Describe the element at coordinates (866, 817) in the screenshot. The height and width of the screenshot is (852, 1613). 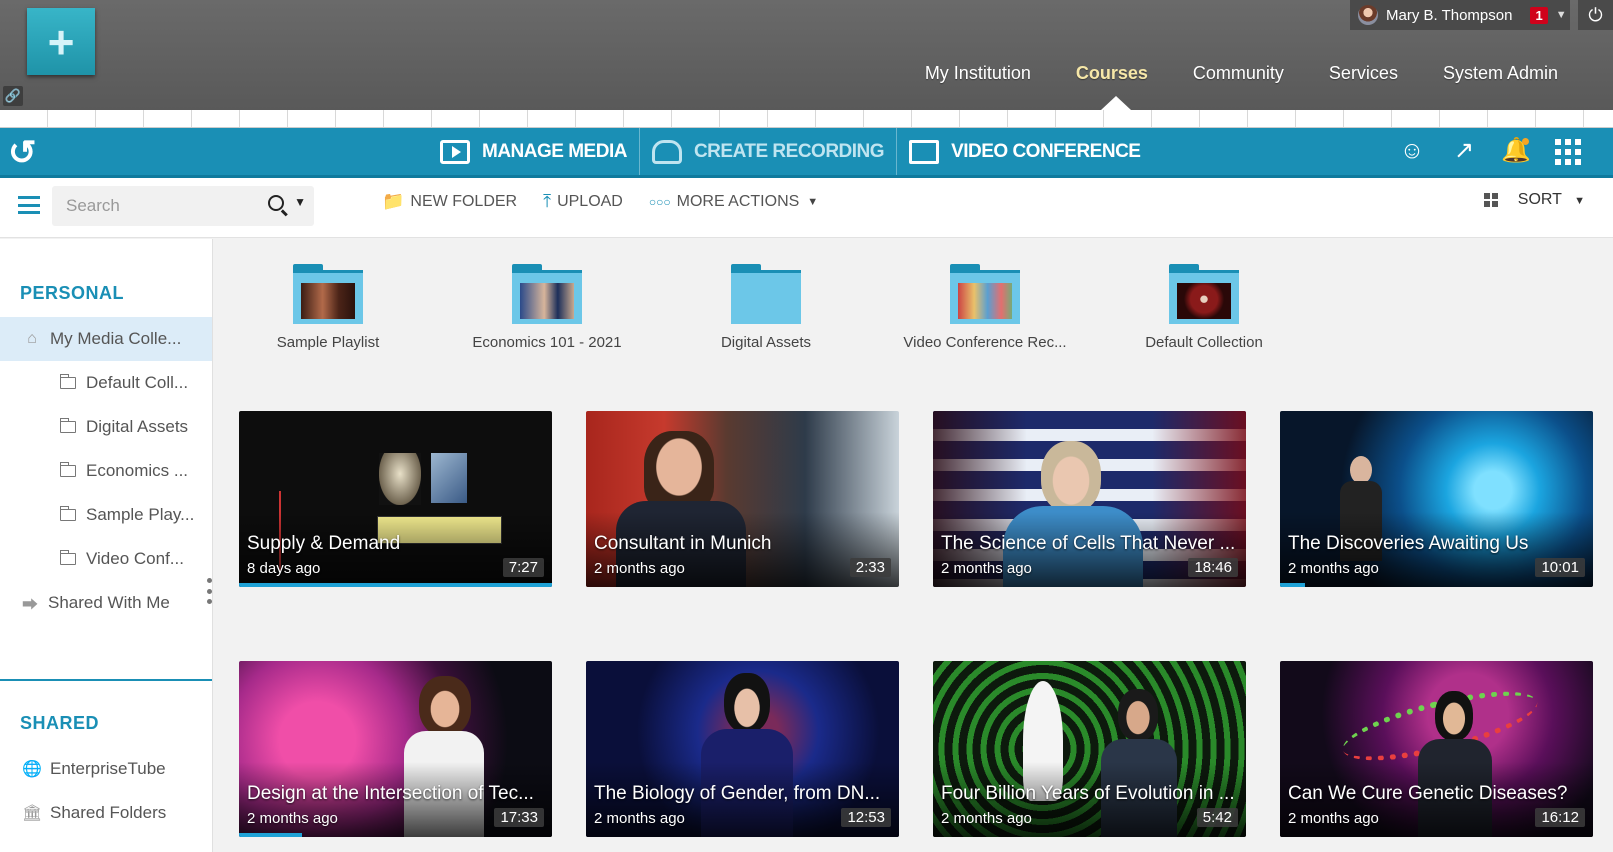
I see `video-duration: 12:53` at that location.